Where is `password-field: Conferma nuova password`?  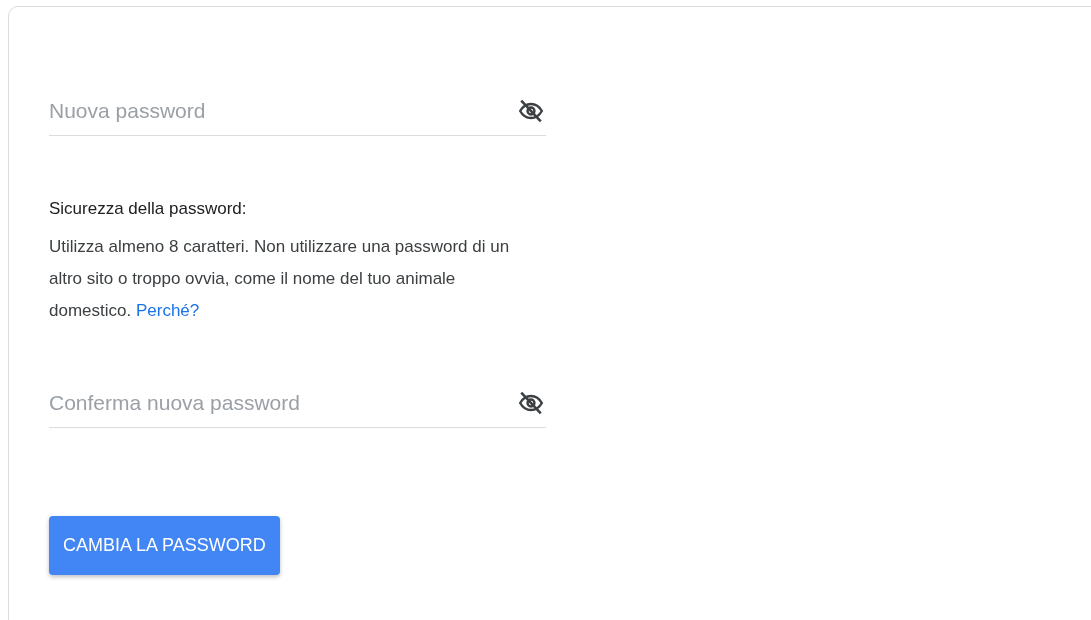 password-field: Conferma nuova password is located at coordinates (283, 403).